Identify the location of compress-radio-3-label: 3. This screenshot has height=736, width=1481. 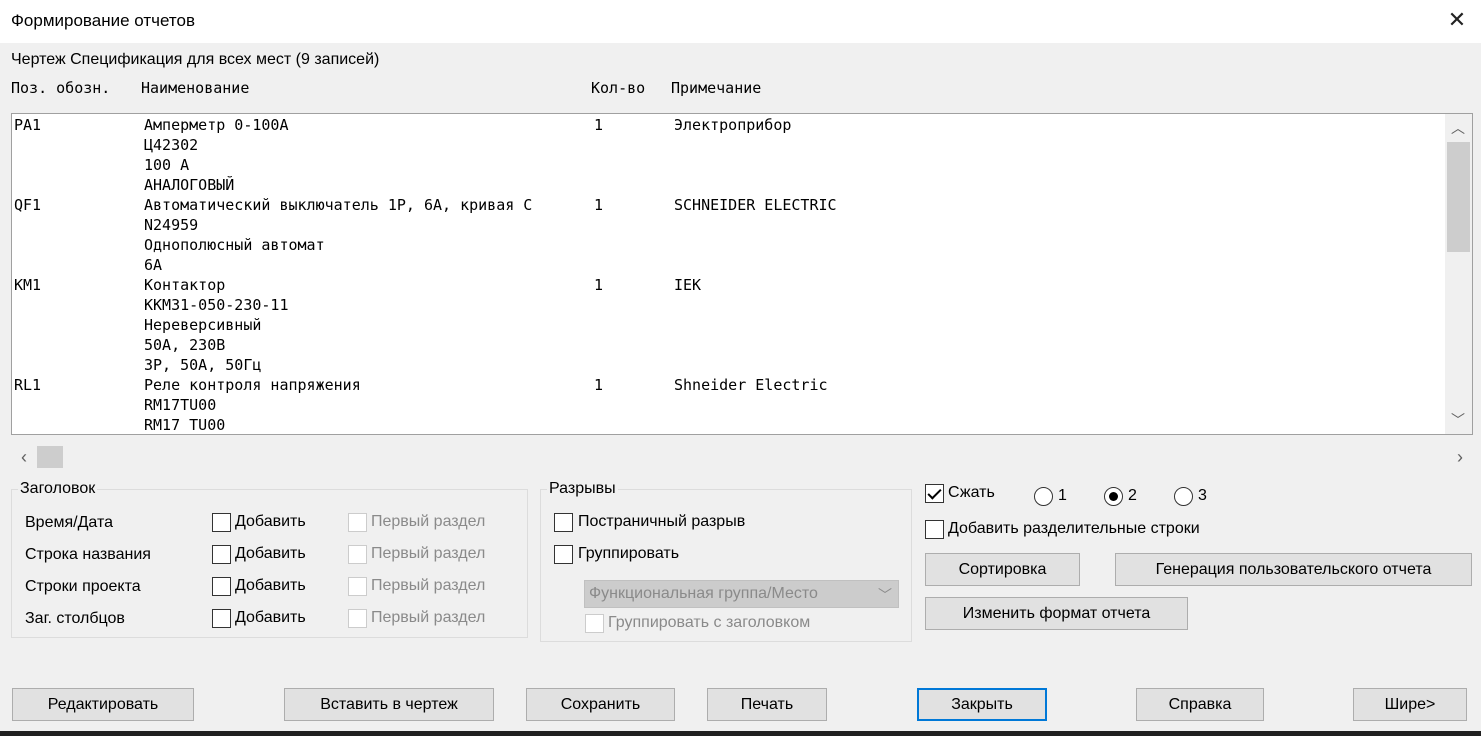
(1202, 496).